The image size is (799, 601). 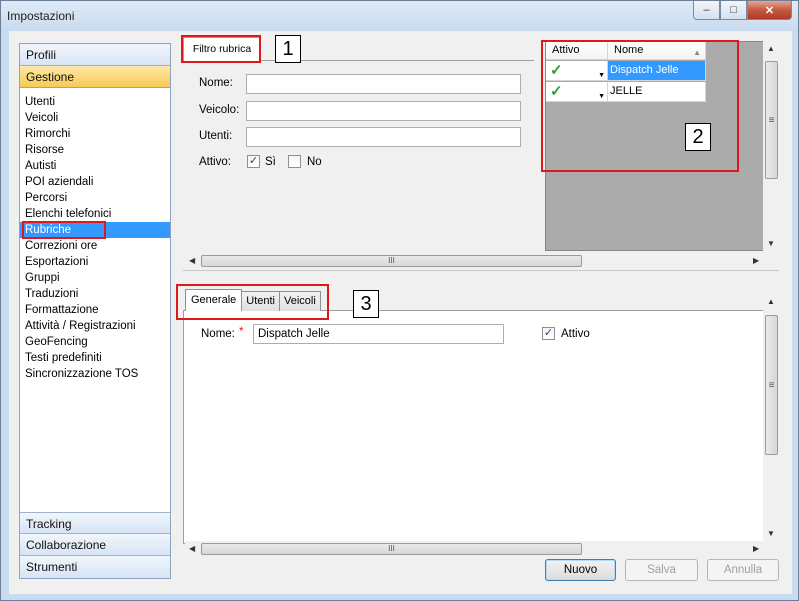 What do you see at coordinates (95, 262) in the screenshot?
I see `sidebar-item-esportazioni: Esportazioni` at bounding box center [95, 262].